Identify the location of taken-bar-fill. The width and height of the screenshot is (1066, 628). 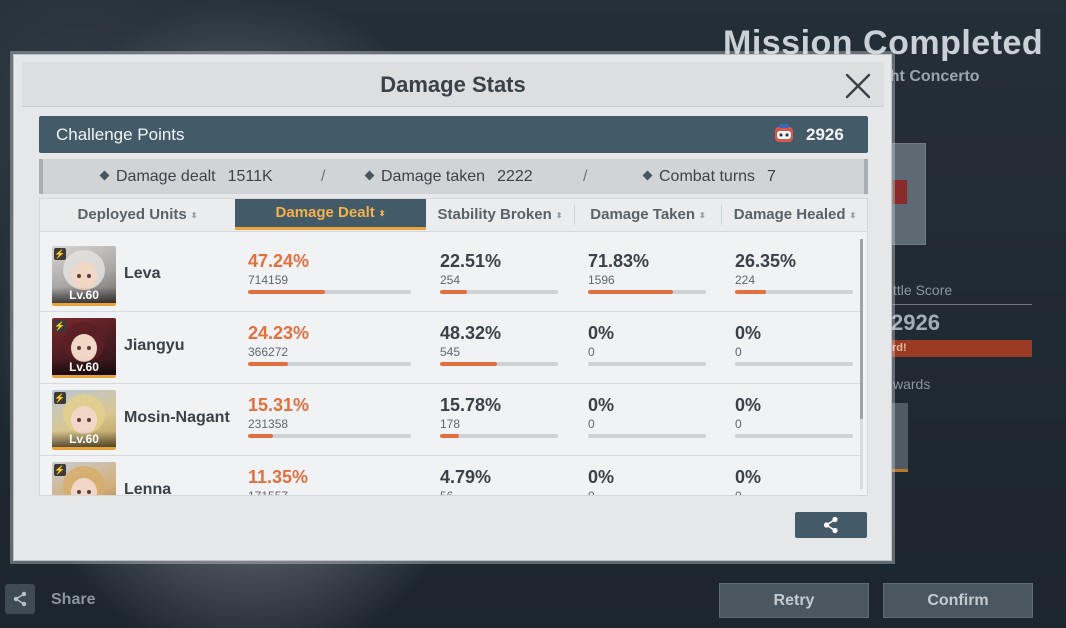
(630, 292).